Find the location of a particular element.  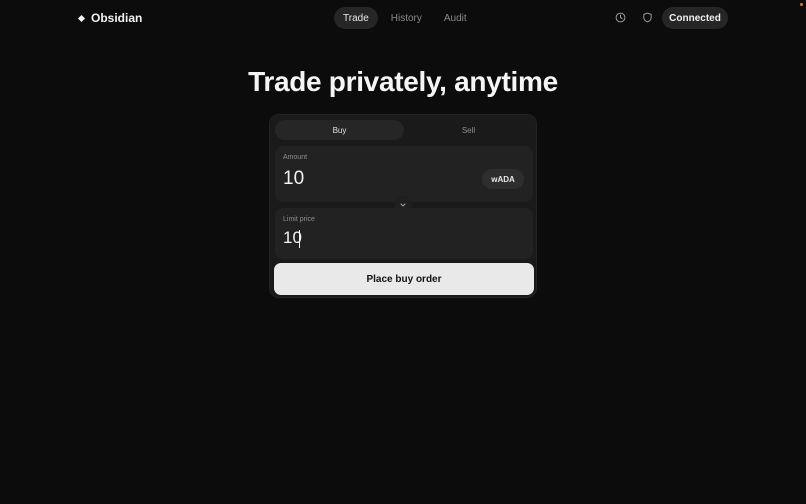

shield-icon is located at coordinates (647, 17).